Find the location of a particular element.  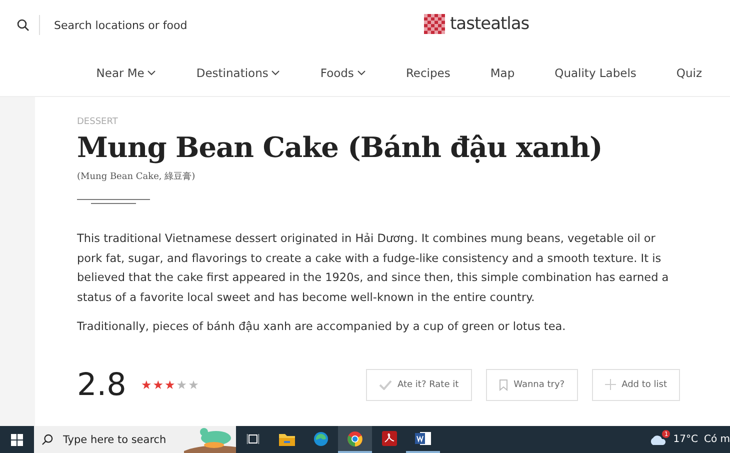

bookmark-icon is located at coordinates (503, 384).